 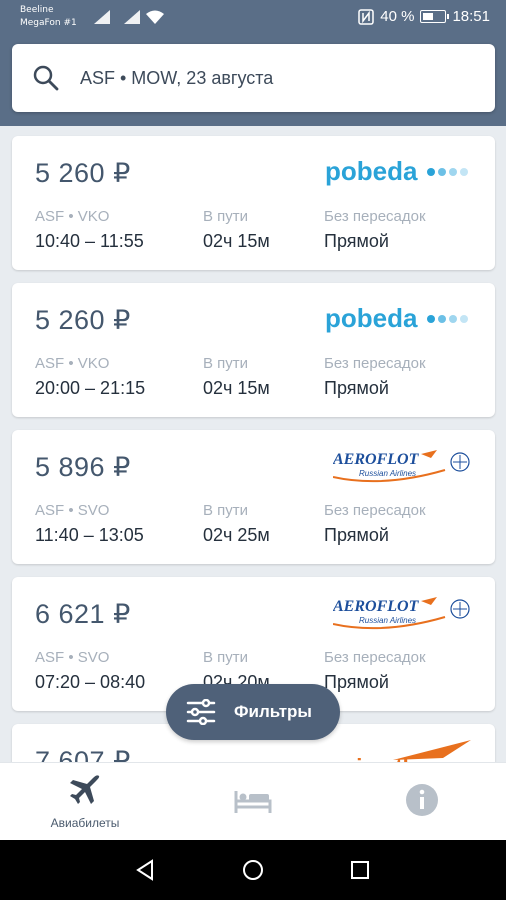 What do you see at coordinates (90, 682) in the screenshot?
I see `flight-times: 07:20 – 08:40` at bounding box center [90, 682].